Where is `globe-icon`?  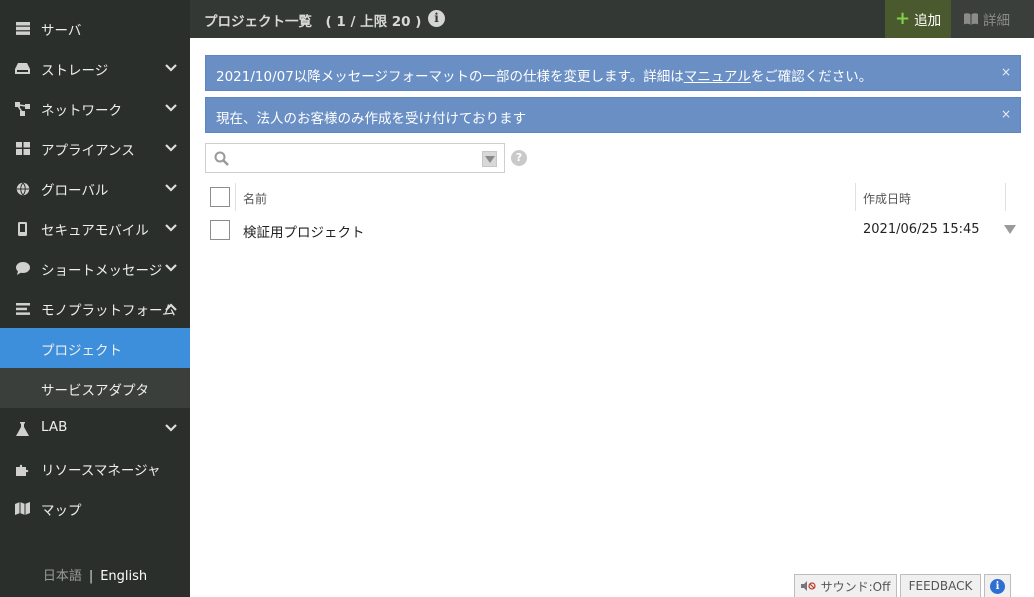
globe-icon is located at coordinates (22, 188).